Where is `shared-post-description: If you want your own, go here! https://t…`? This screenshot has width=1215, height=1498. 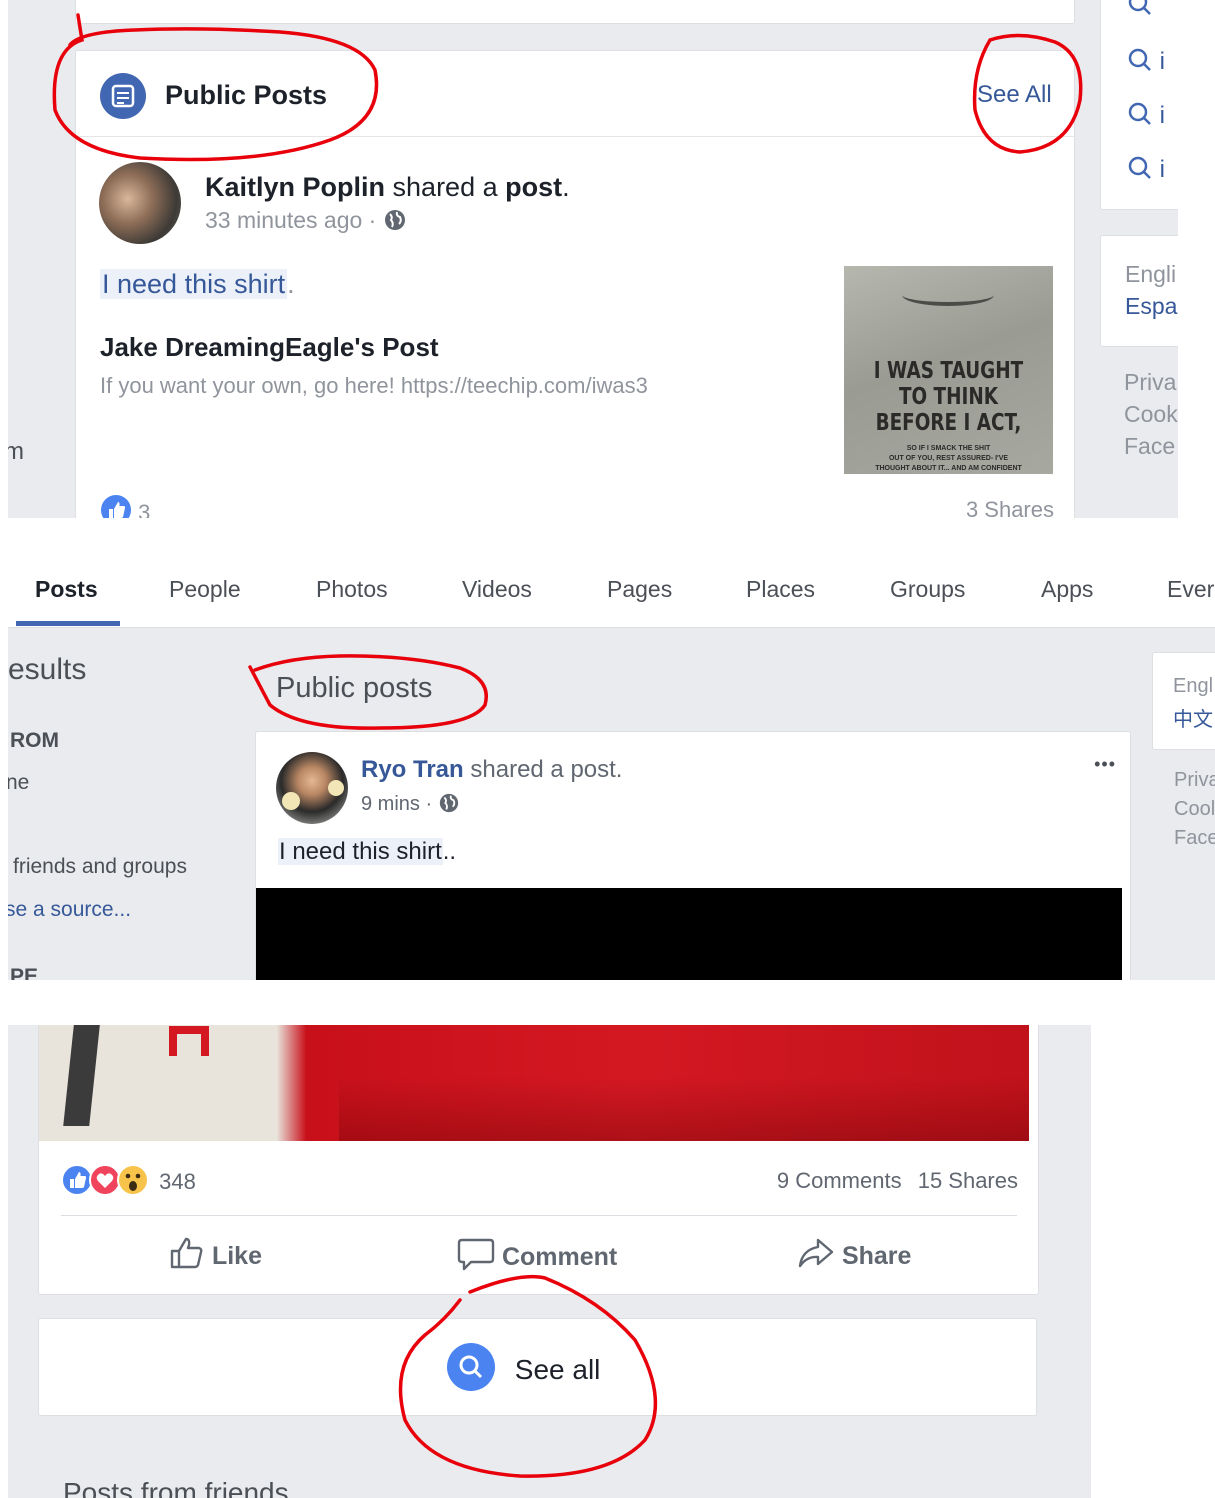 shared-post-description: If you want your own, go here! https://t… is located at coordinates (374, 385).